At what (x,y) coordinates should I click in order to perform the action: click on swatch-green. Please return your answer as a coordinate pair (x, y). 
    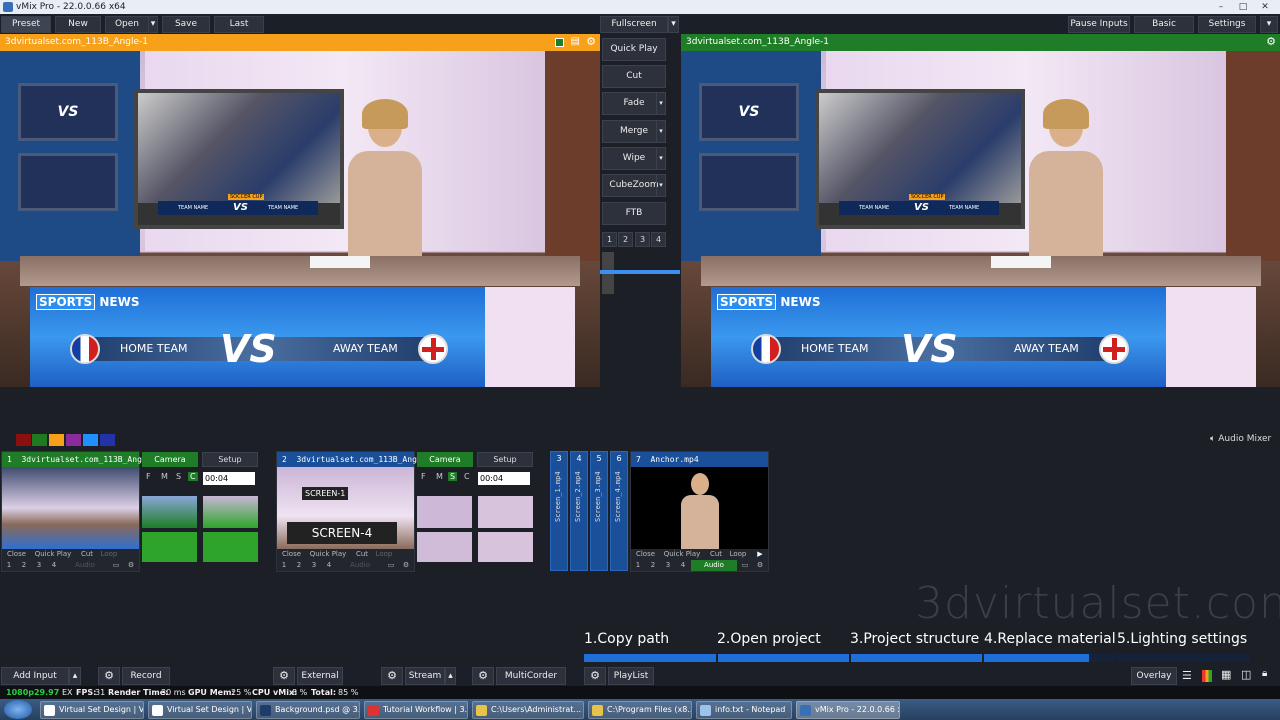
    Looking at the image, I should click on (39, 440).